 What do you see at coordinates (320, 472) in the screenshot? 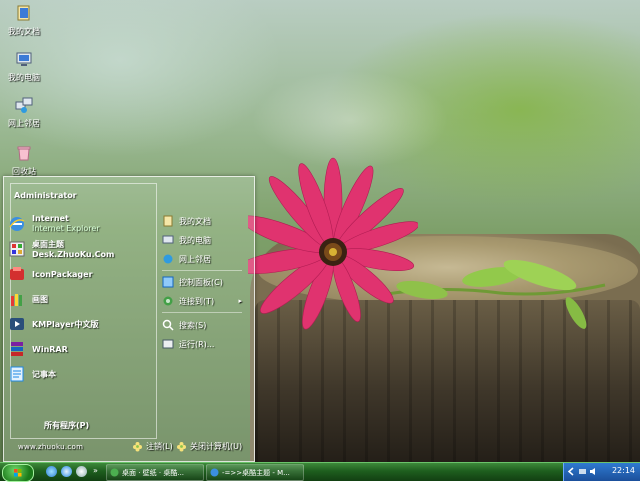
I see `taskbar: » 桌面 · 壁纸 · 桌酷... -=>>桌酷主题 - M... 22:14` at bounding box center [320, 472].